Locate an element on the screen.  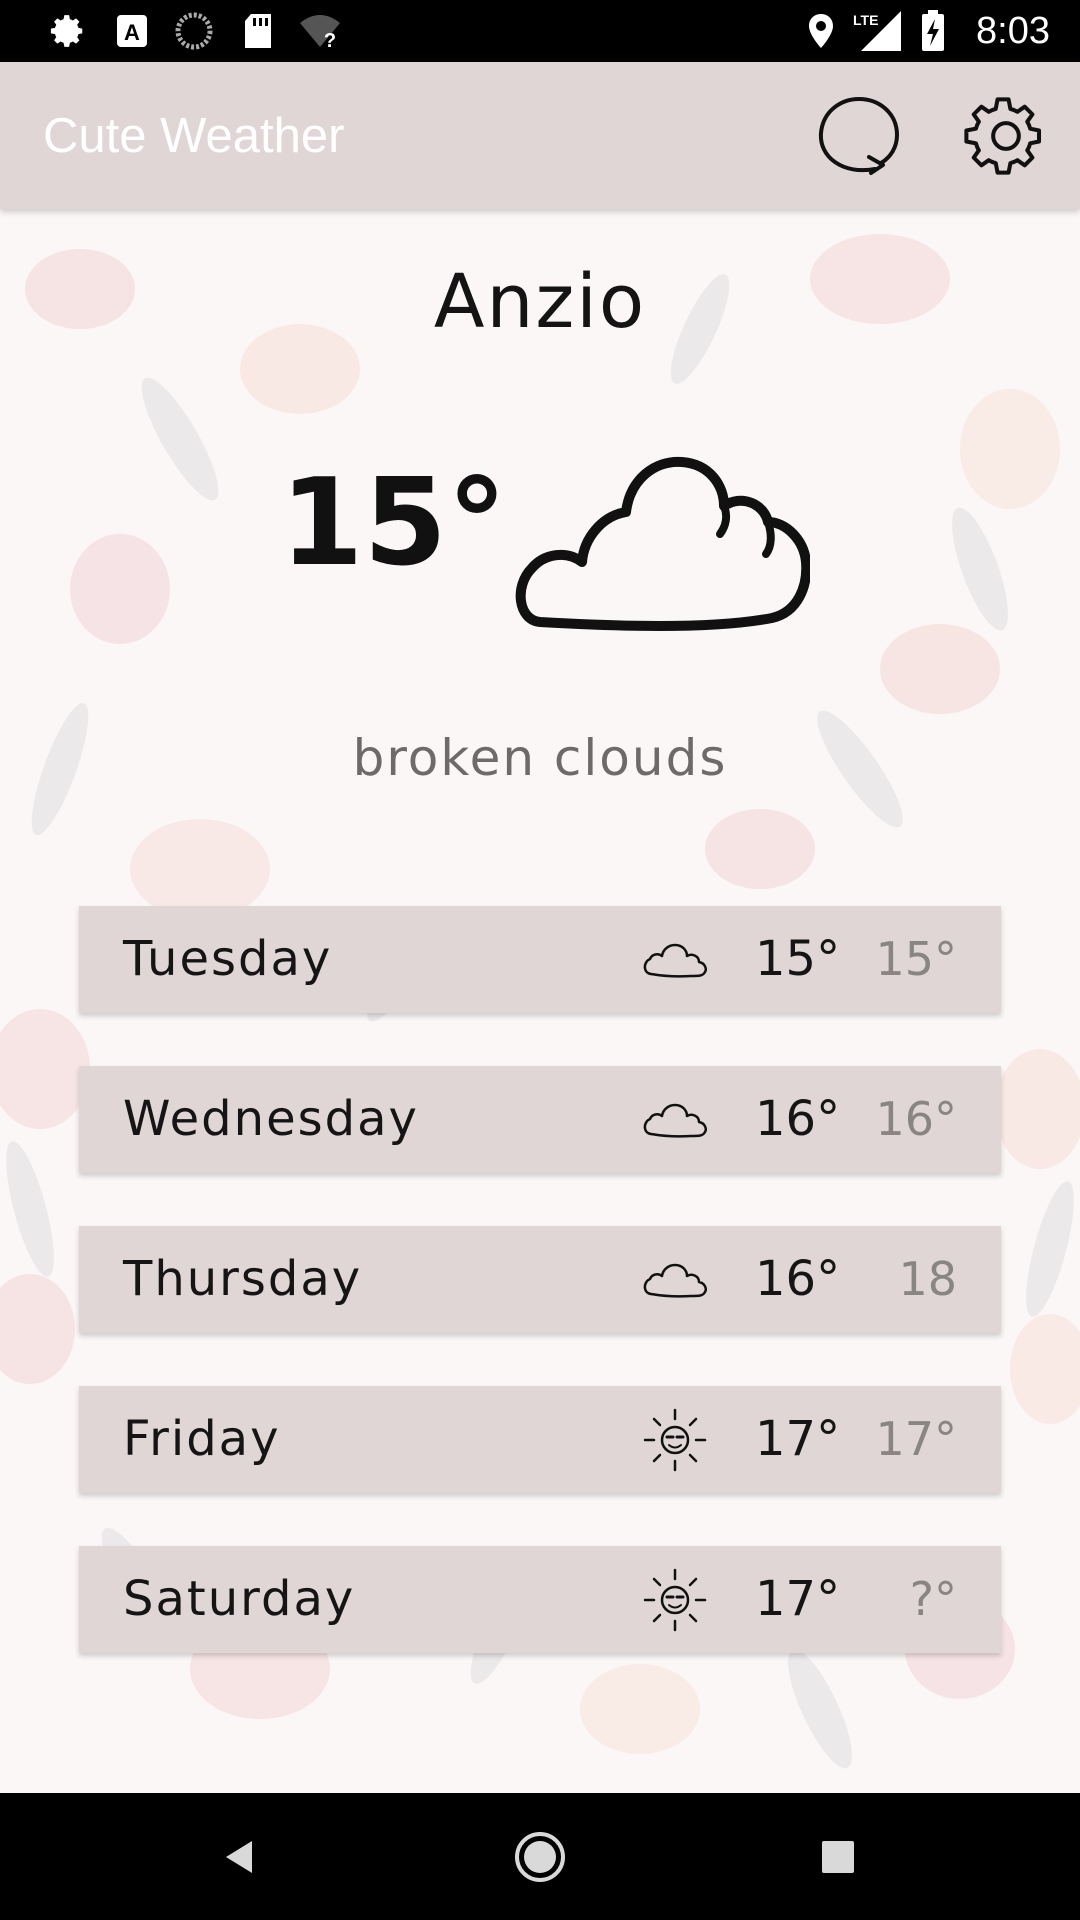
recents-button is located at coordinates (838, 1857).